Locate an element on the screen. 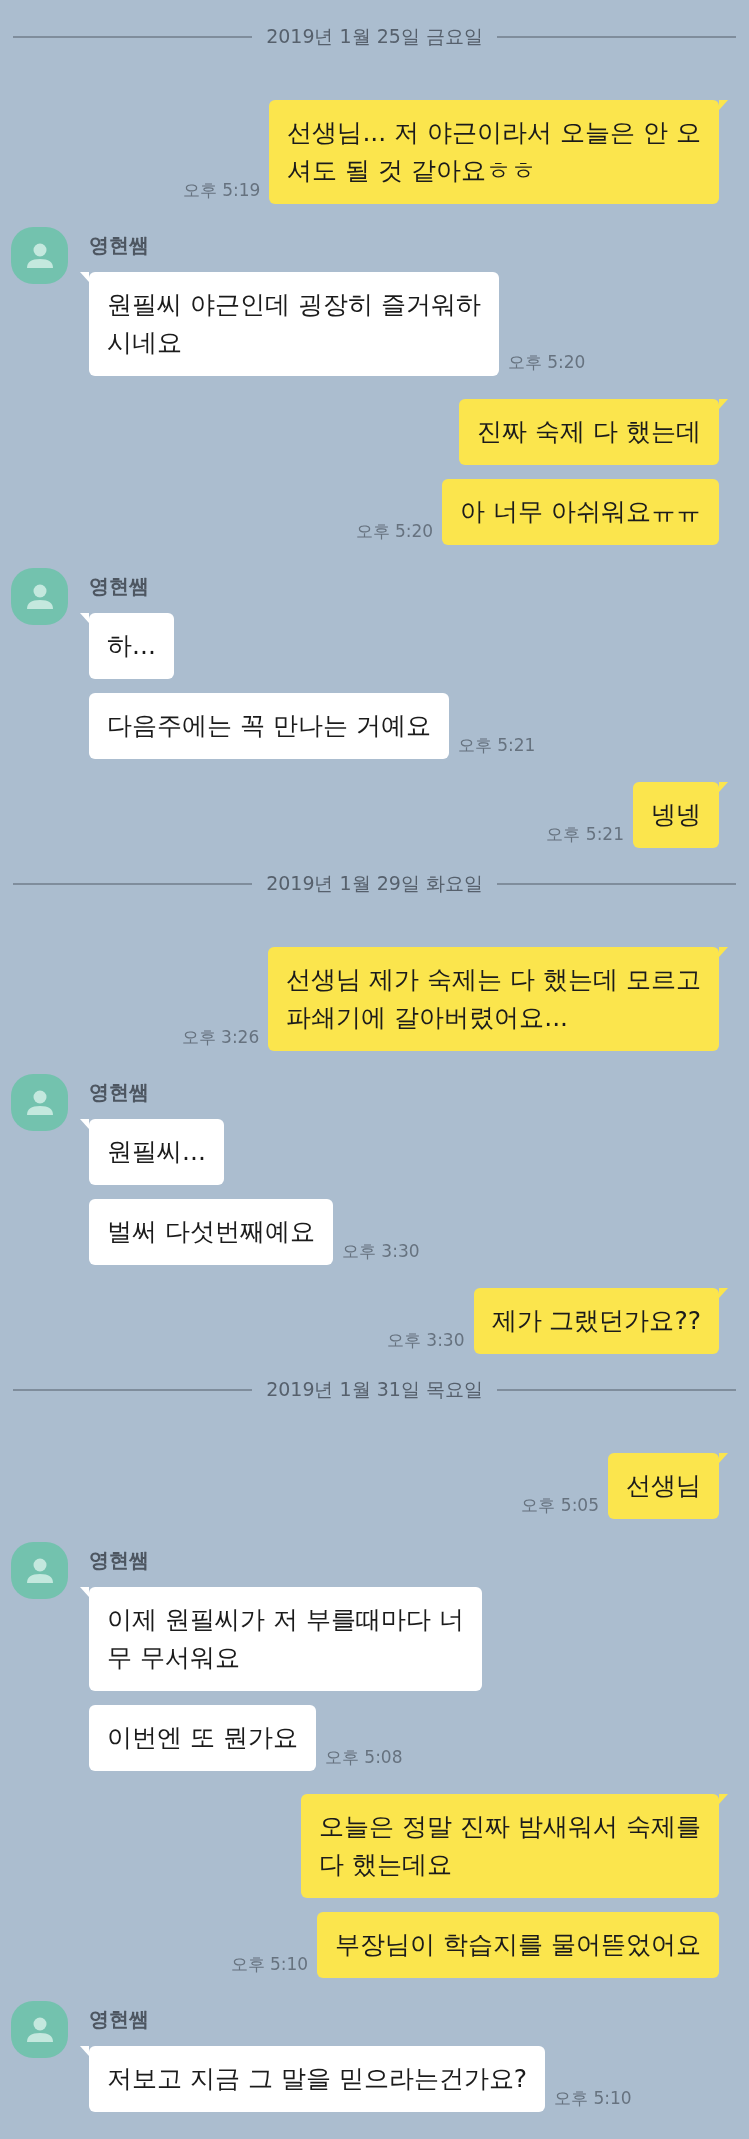  message-time: 오후 5:19 is located at coordinates (221, 190).